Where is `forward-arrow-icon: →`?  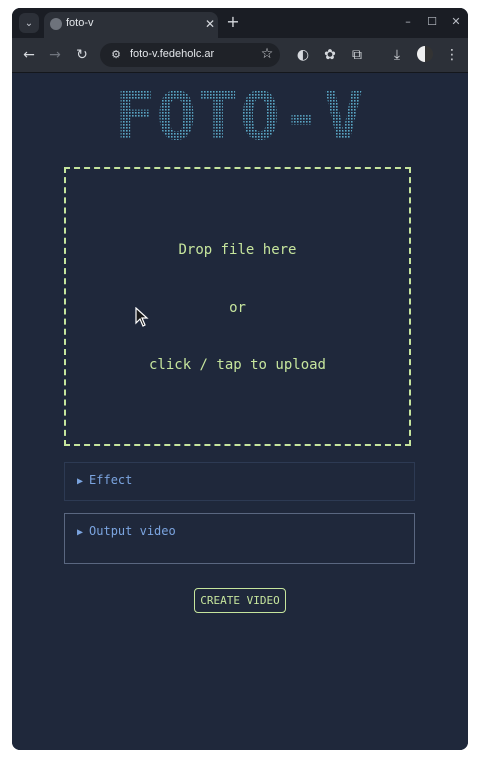
forward-arrow-icon: → is located at coordinates (55, 55).